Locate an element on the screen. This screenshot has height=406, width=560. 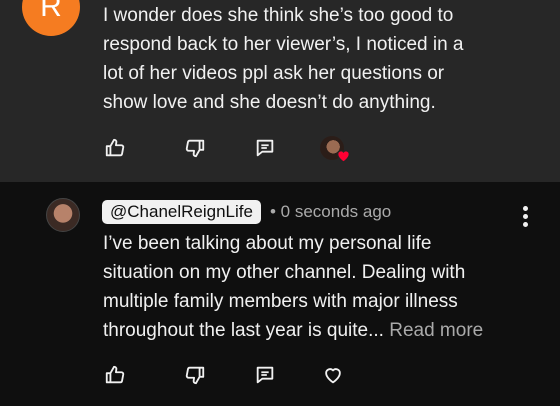
read-more-link: Read more is located at coordinates (433, 330).